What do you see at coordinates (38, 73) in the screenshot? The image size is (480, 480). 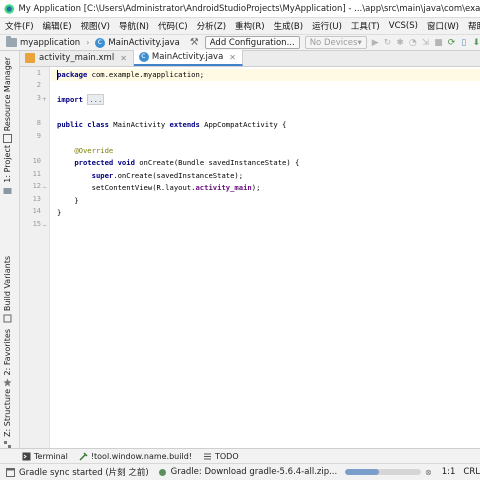 I see `line-number: 1` at bounding box center [38, 73].